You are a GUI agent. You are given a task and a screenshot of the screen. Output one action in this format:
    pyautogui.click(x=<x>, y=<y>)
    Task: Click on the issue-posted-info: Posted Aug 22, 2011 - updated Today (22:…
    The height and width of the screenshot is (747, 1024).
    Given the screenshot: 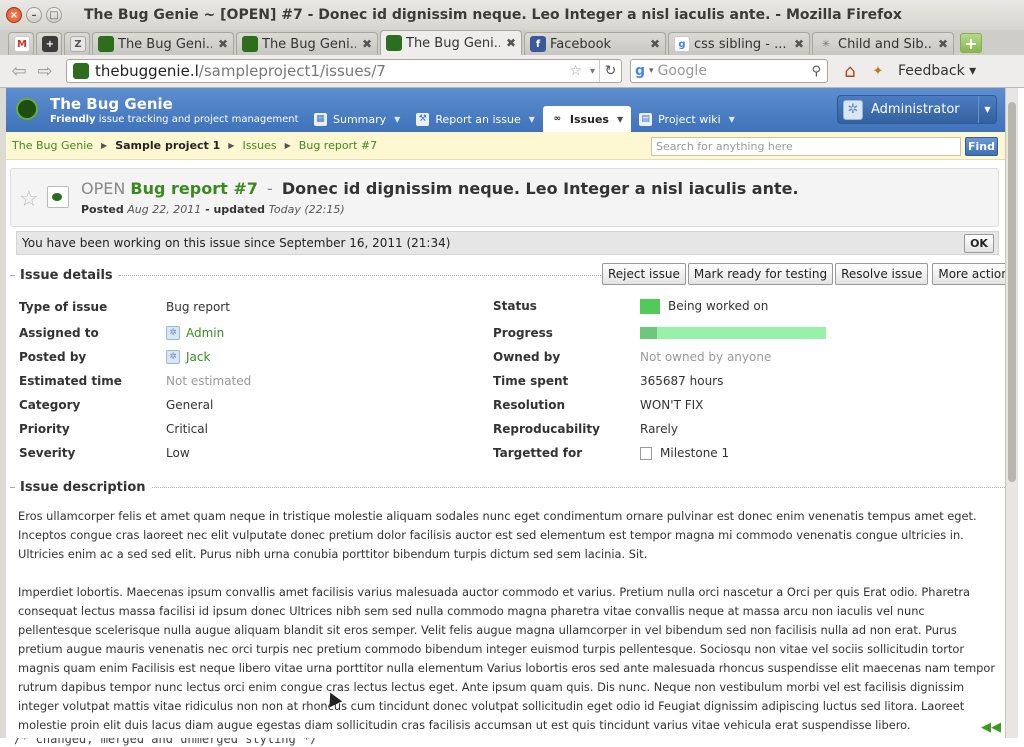 What is the action you would take?
    pyautogui.click(x=213, y=209)
    